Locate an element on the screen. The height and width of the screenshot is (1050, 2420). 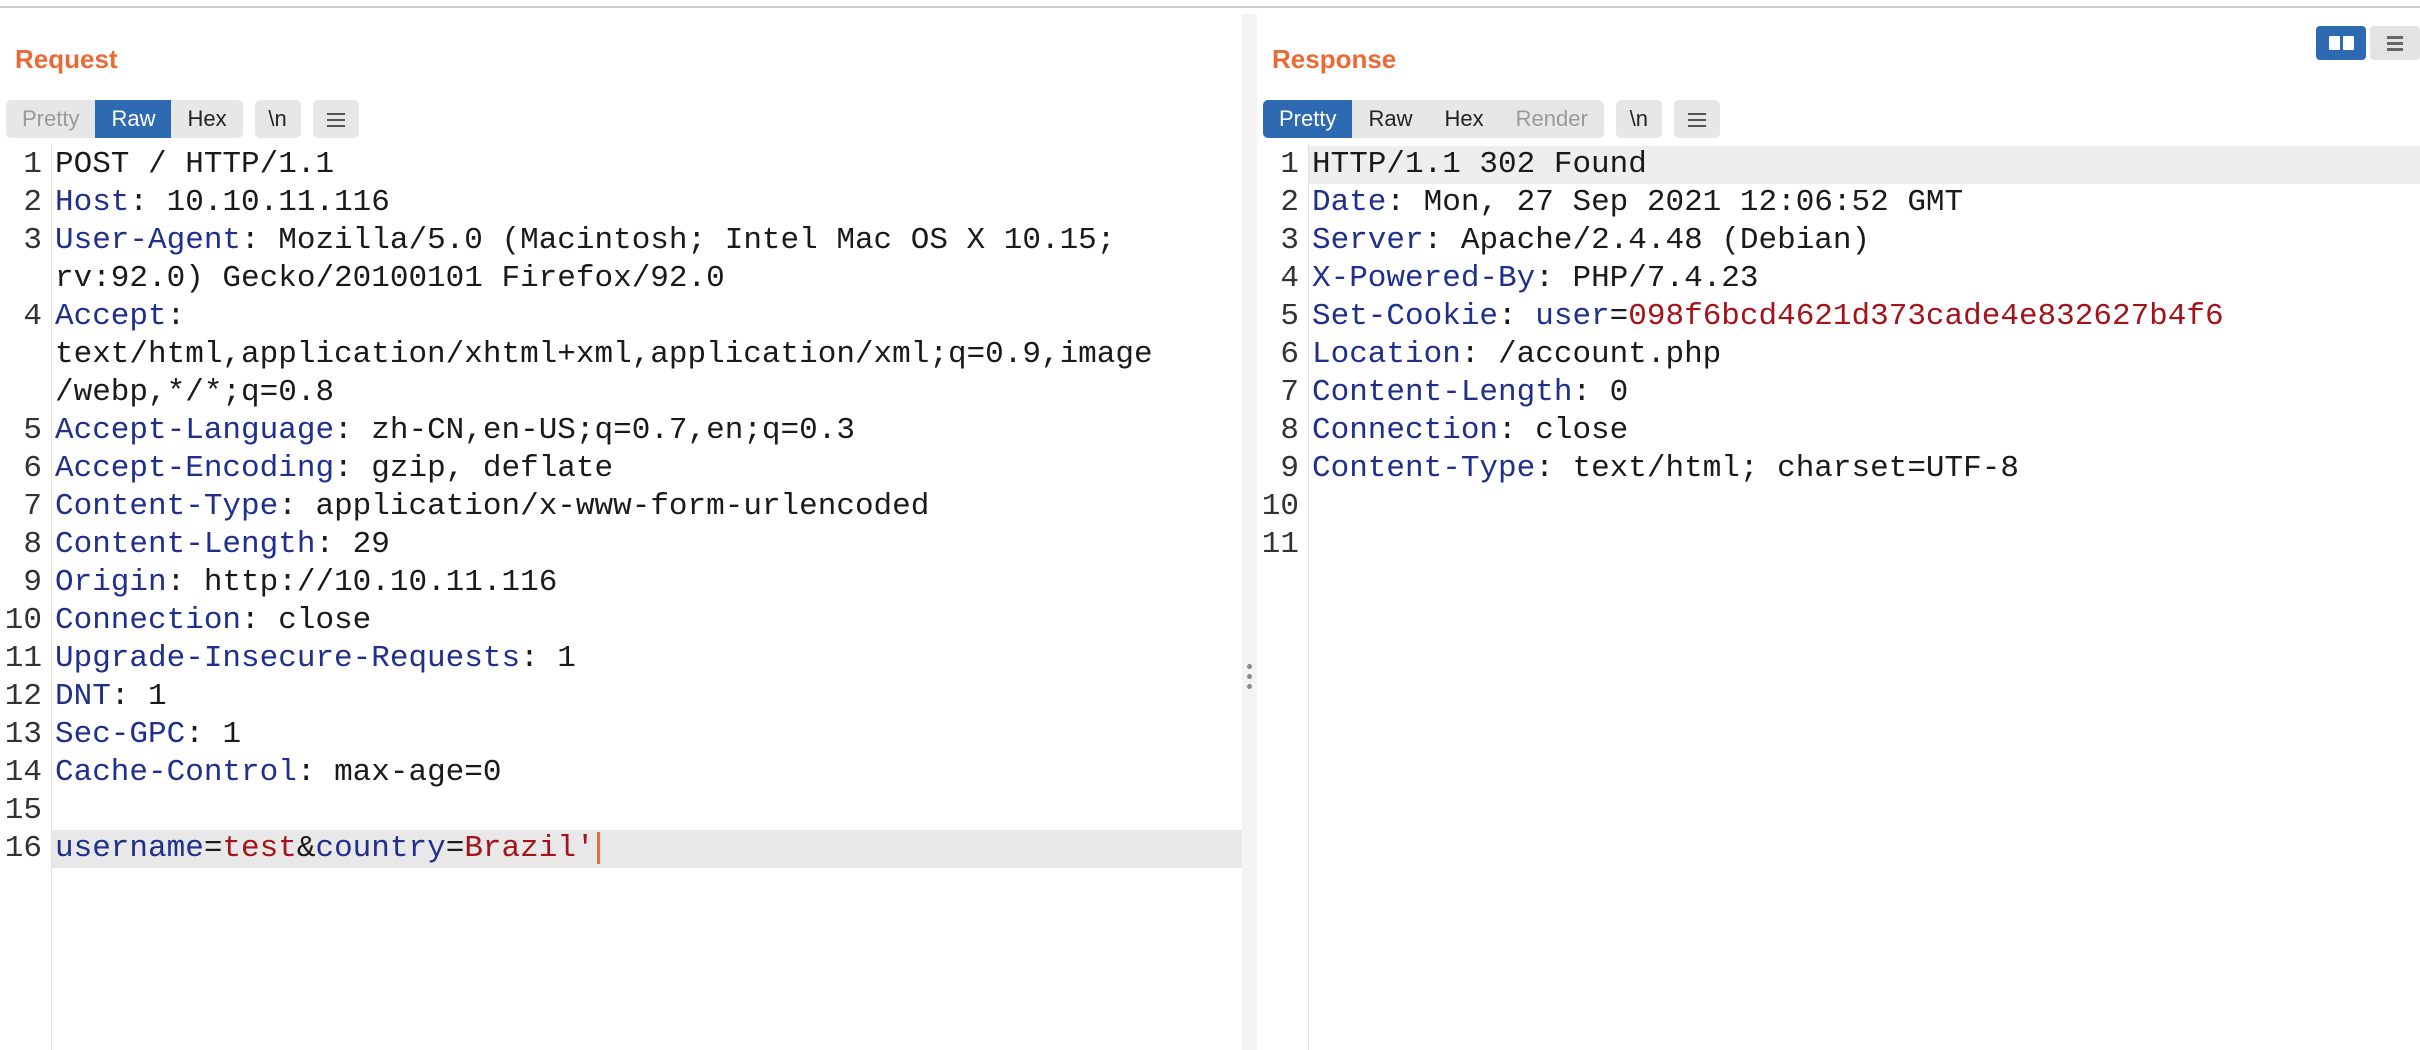
code-line: 8 Content-Length: 29 is located at coordinates (621, 545).